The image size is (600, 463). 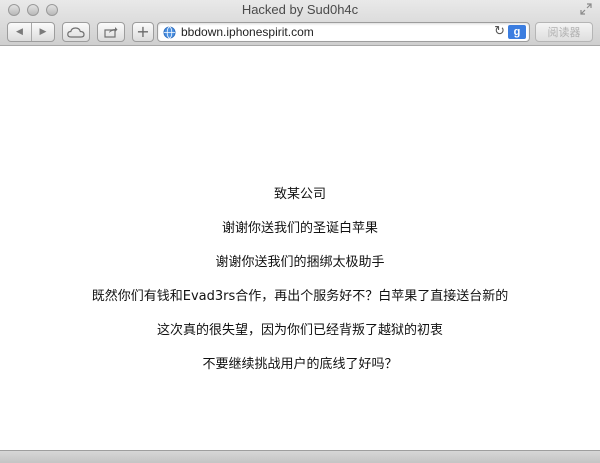 What do you see at coordinates (300, 296) in the screenshot?
I see `message-line: 既然你们有钱和Evad3rs合作，再出个服务好不？白苹果了直接送台新的` at bounding box center [300, 296].